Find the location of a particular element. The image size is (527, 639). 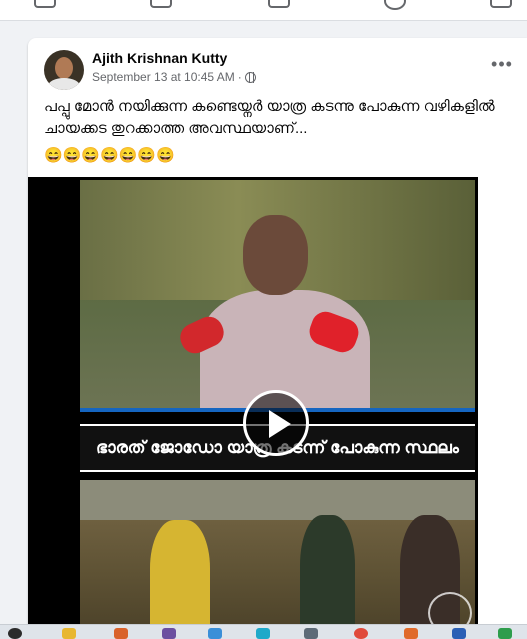

post-meta: September 13 at 10:45 AM · is located at coordinates (174, 77).